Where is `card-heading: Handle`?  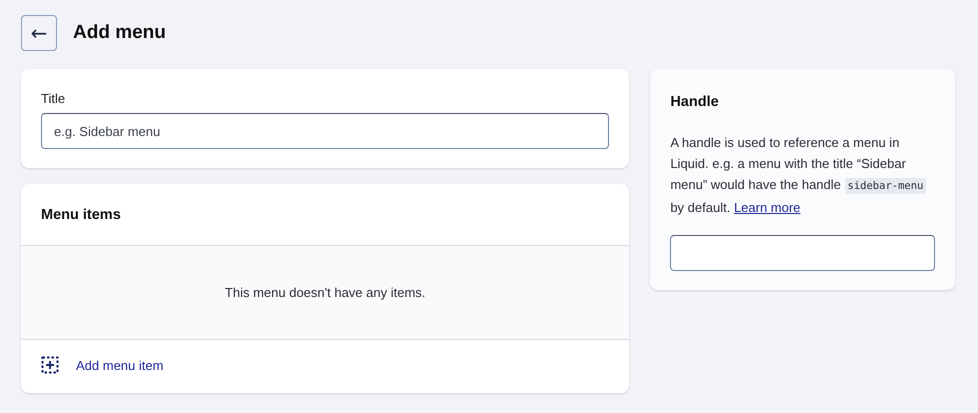
card-heading: Handle is located at coordinates (695, 102).